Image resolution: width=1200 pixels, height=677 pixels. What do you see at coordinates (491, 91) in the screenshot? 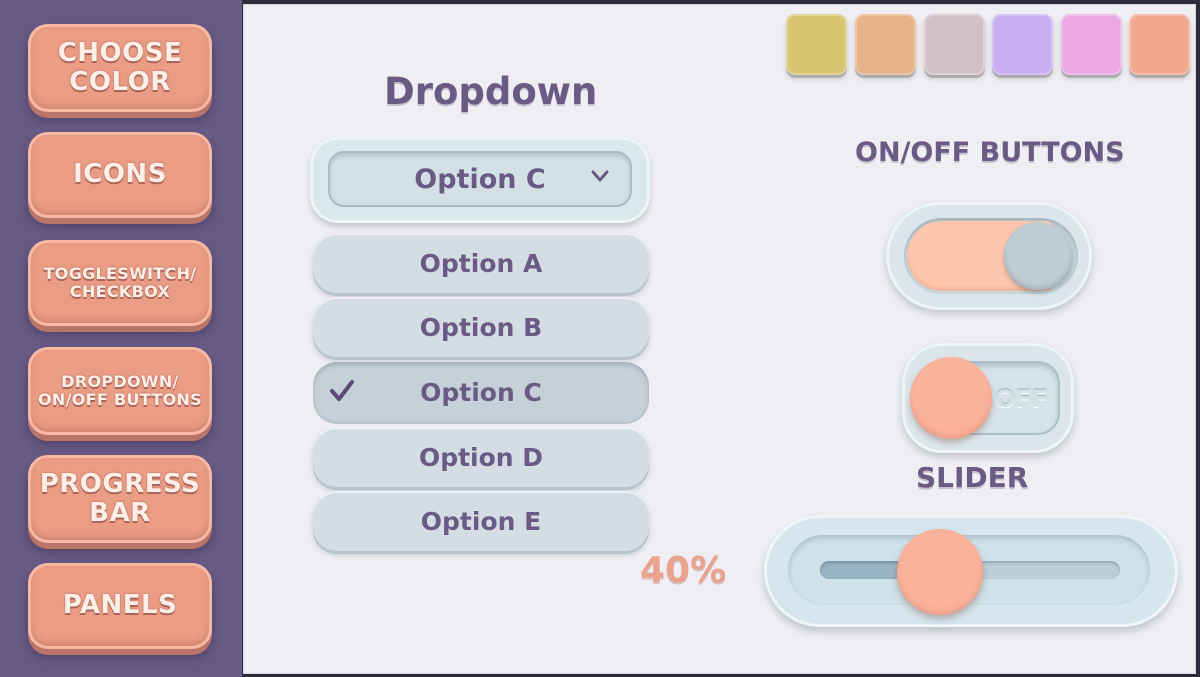
I see `dropdown-heading: Dropdown` at bounding box center [491, 91].